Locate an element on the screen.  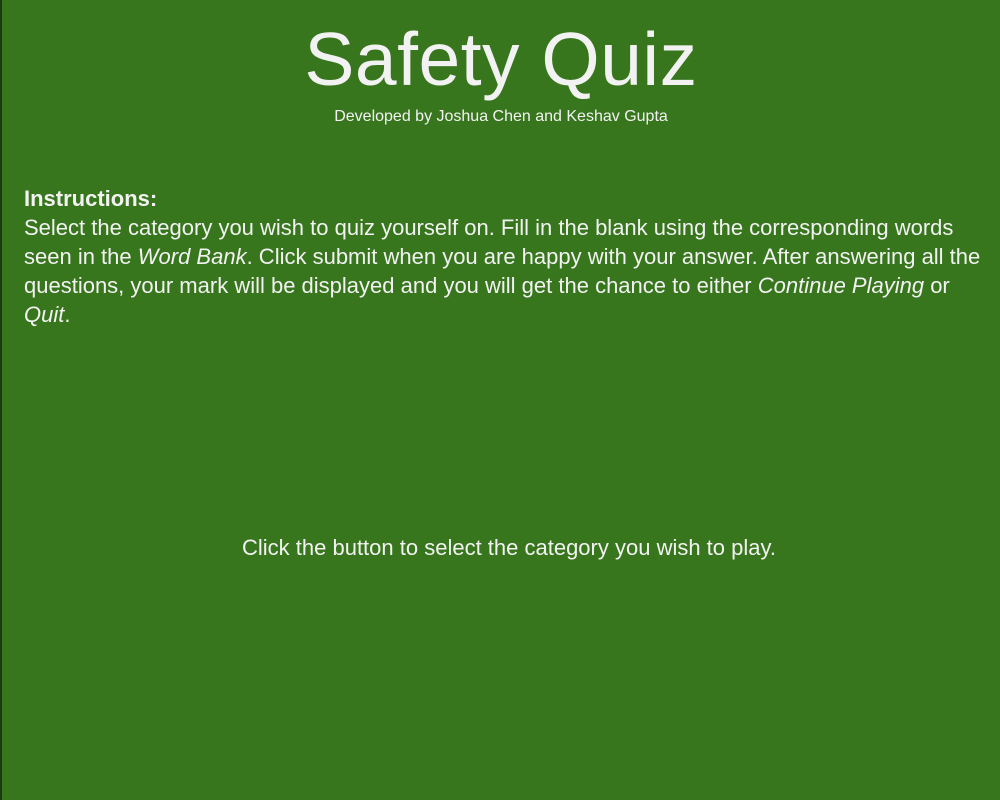
page-title: Safety Quiz is located at coordinates (501, 59).